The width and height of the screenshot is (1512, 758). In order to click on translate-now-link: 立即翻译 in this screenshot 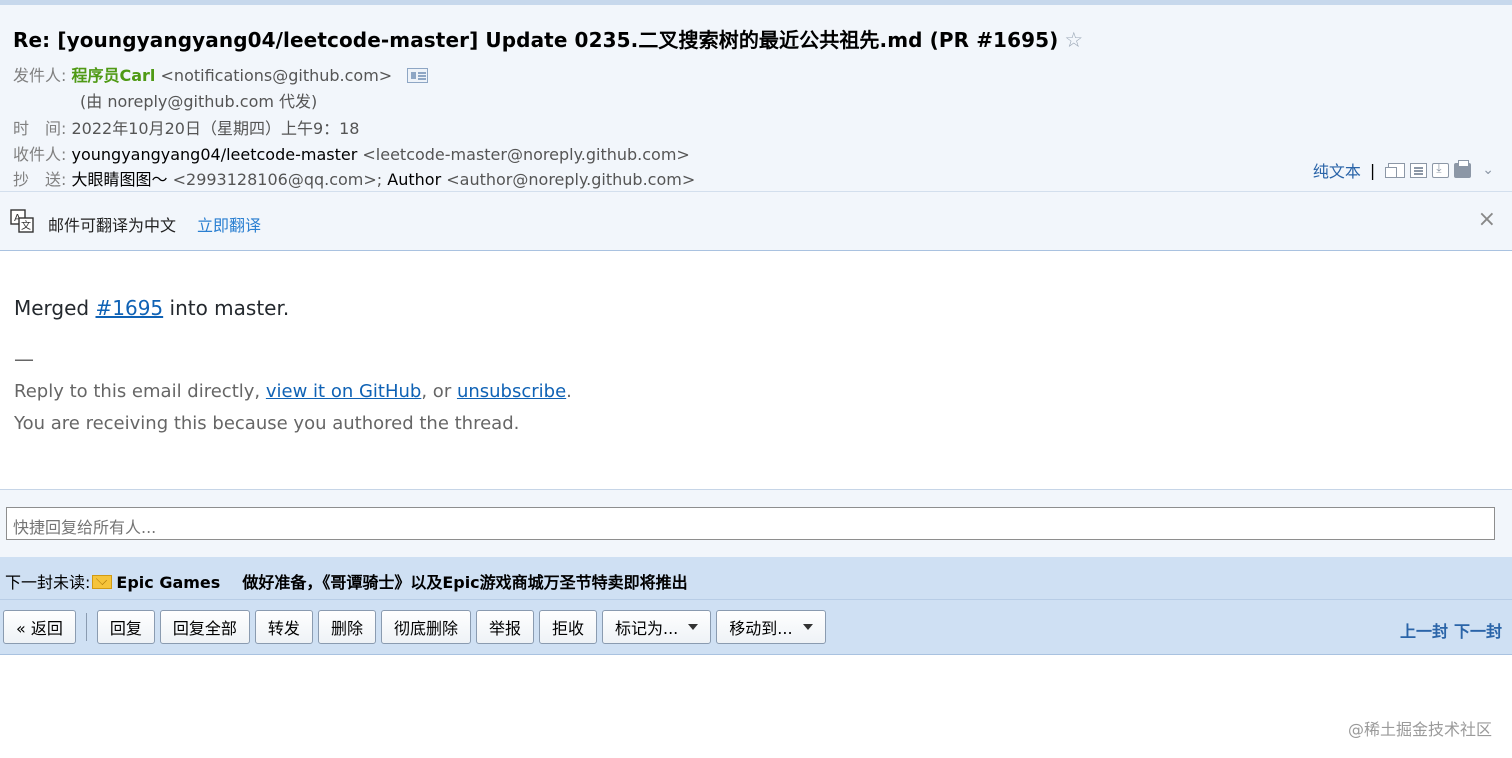, I will do `click(229, 224)`.